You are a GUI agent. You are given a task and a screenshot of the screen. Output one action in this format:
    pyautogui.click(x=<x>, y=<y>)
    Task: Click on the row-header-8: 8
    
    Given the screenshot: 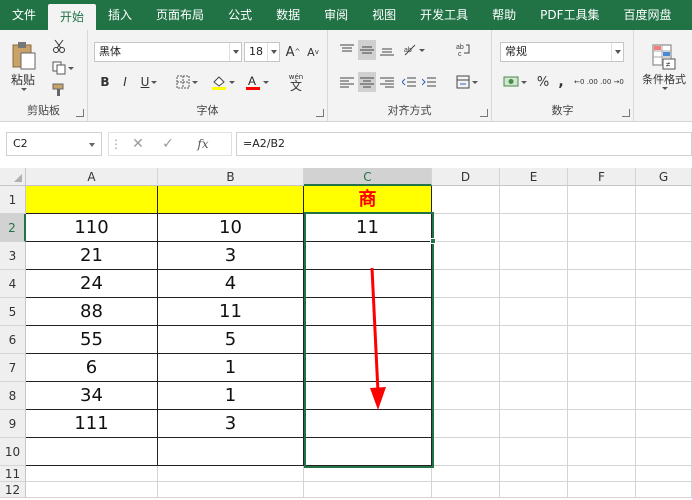 What is the action you would take?
    pyautogui.click(x=13, y=396)
    